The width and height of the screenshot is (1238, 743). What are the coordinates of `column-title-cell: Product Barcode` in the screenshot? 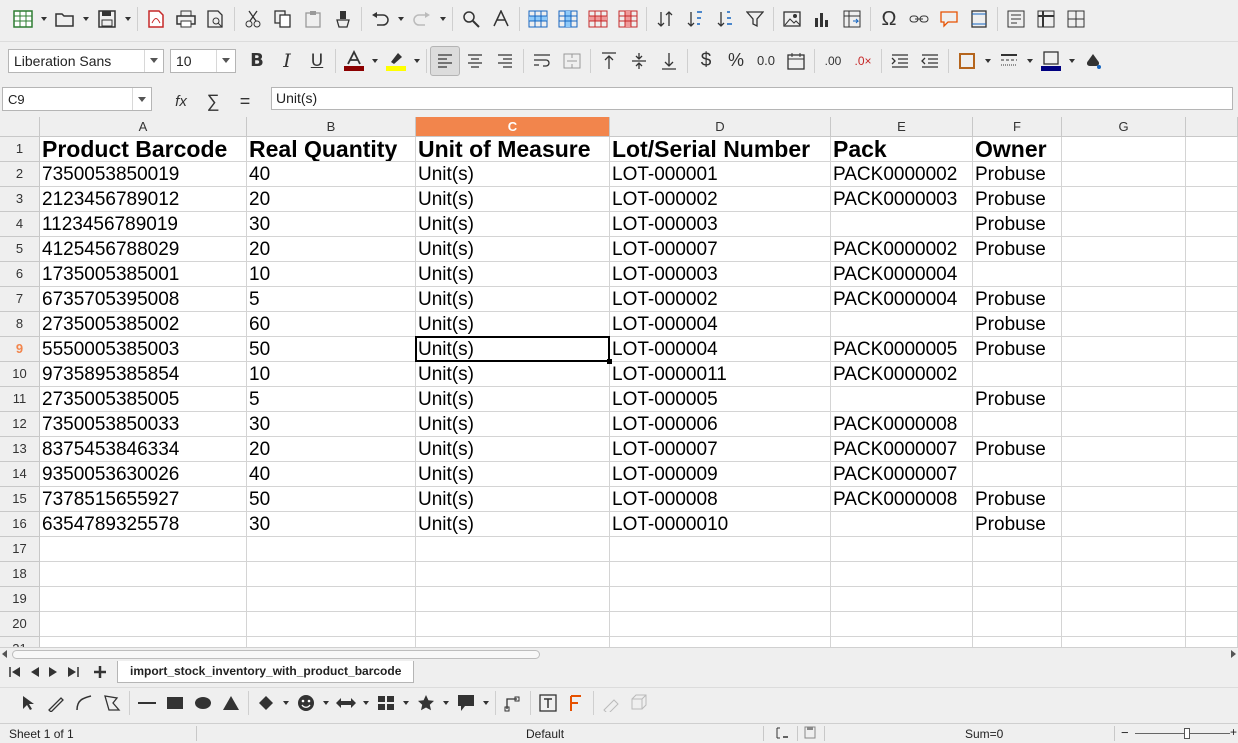 It's located at (143, 149).